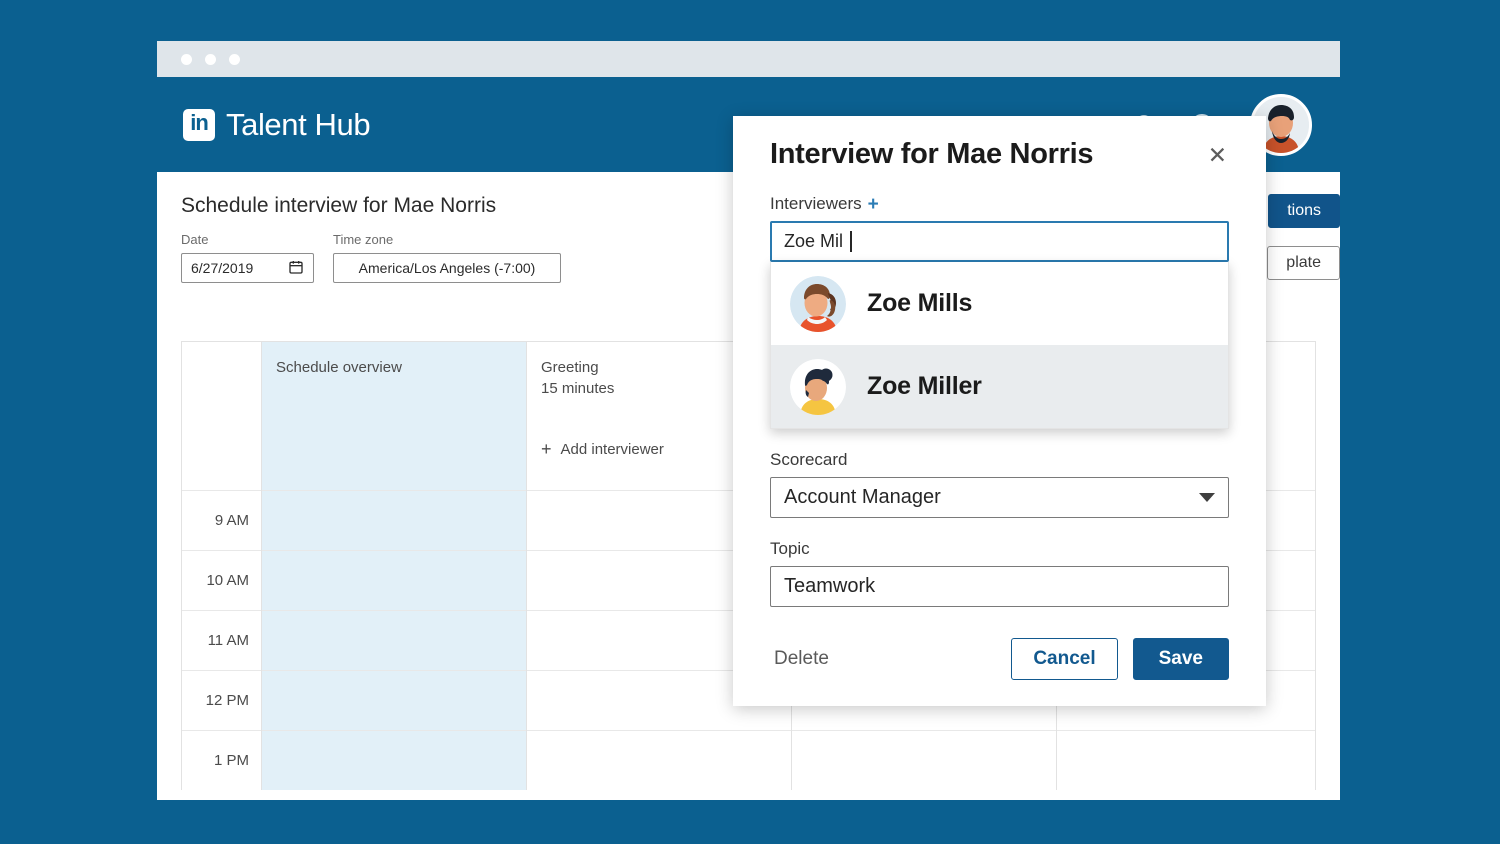  What do you see at coordinates (1303, 237) in the screenshot?
I see `page-actions: tions plate` at bounding box center [1303, 237].